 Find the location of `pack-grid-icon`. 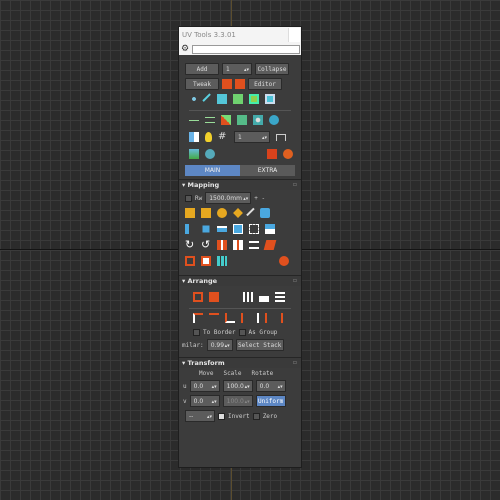

pack-grid-icon is located at coordinates (214, 297).